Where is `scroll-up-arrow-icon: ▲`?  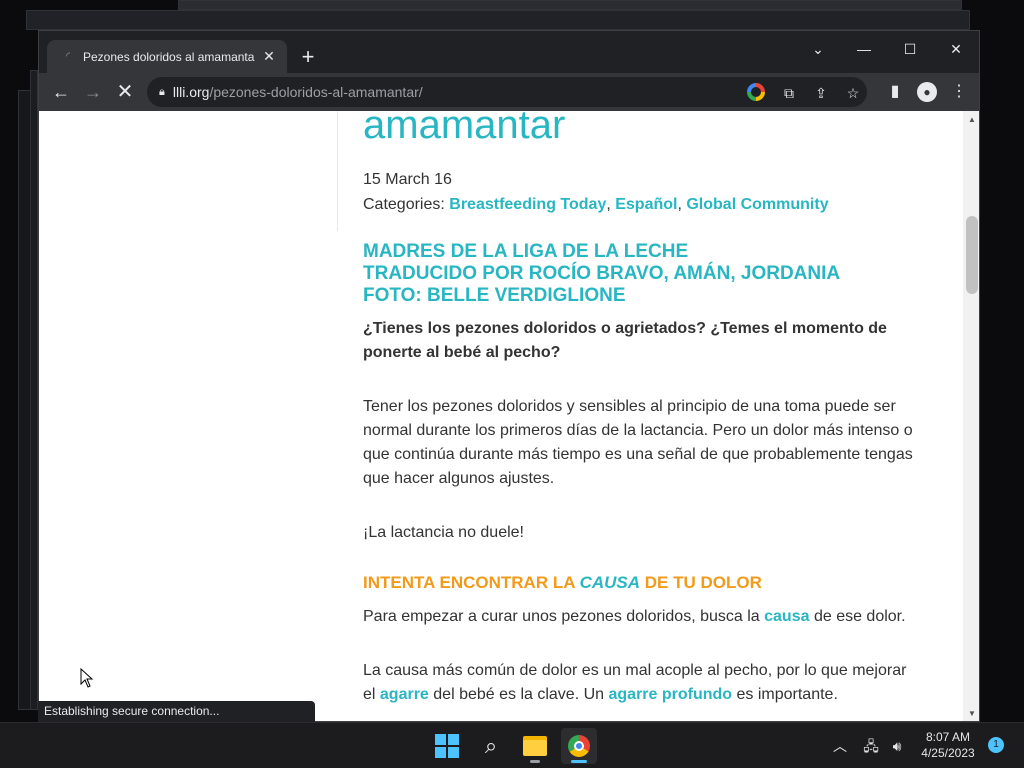
scroll-up-arrow-icon: ▲ is located at coordinates (971, 120).